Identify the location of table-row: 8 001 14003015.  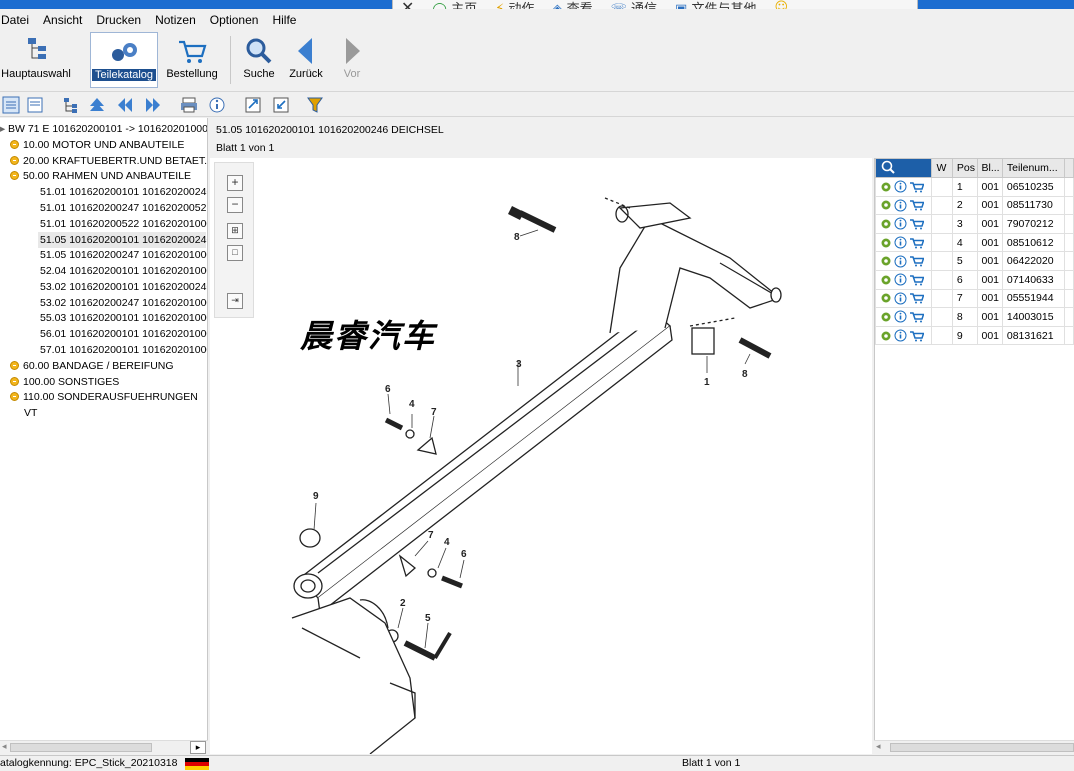
(974, 317).